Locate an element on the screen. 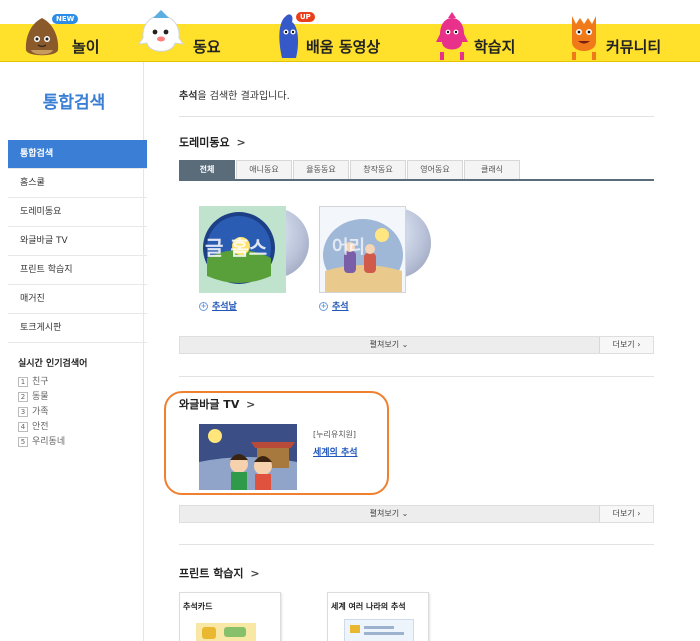 The height and width of the screenshot is (641, 700). doremi-tabs: 전체 애니동요 율동동요 창작동요 영어동요 클래식 is located at coordinates (416, 170).